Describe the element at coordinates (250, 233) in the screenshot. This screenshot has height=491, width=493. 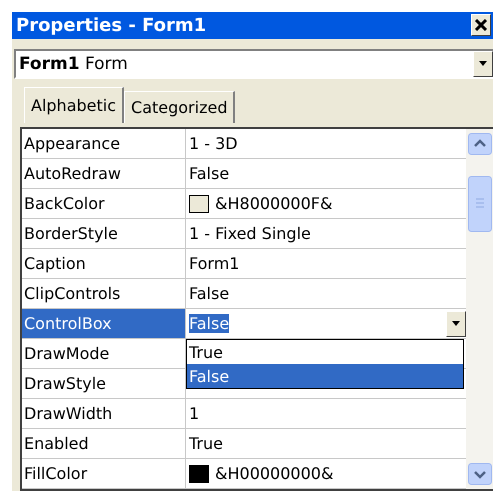
I see `property-value: 1 - Fixed Single` at that location.